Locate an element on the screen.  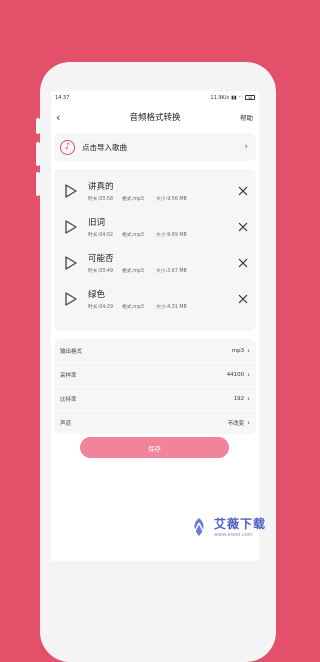
help-button: 帮助 is located at coordinates (246, 117).